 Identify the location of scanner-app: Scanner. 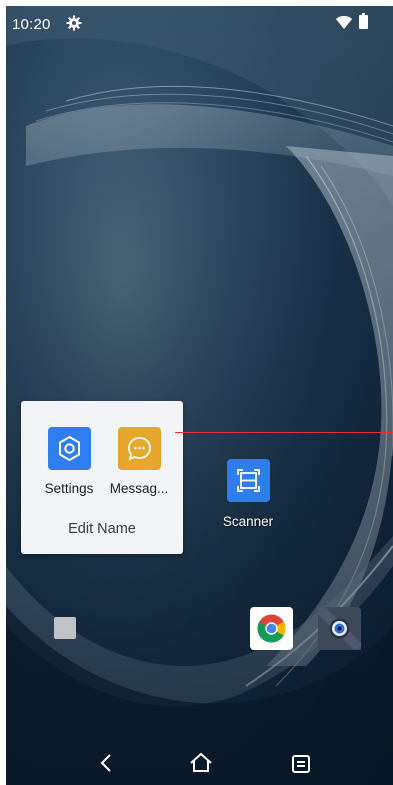
(248, 494).